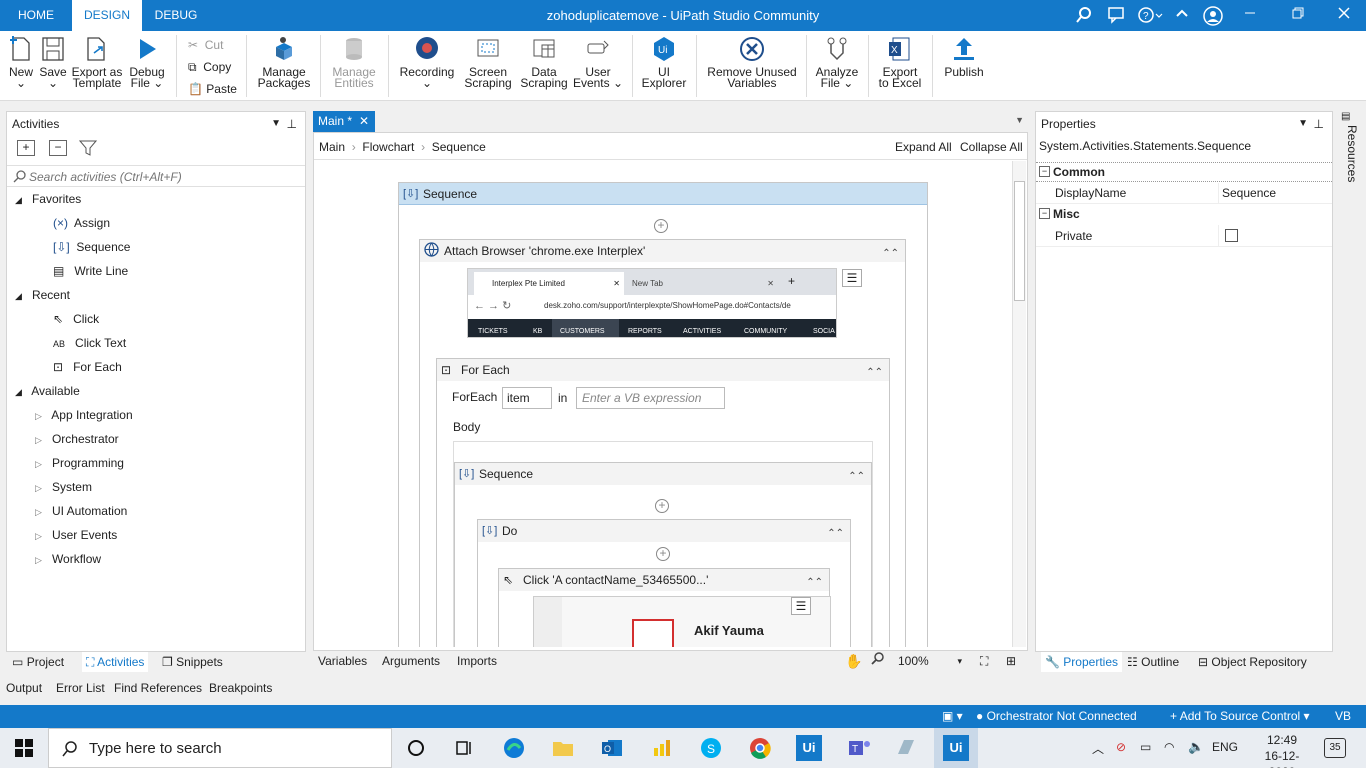 Image resolution: width=1366 pixels, height=768 pixels. What do you see at coordinates (388, 147) in the screenshot?
I see `breadcrumb-flowchart: Flowchart` at bounding box center [388, 147].